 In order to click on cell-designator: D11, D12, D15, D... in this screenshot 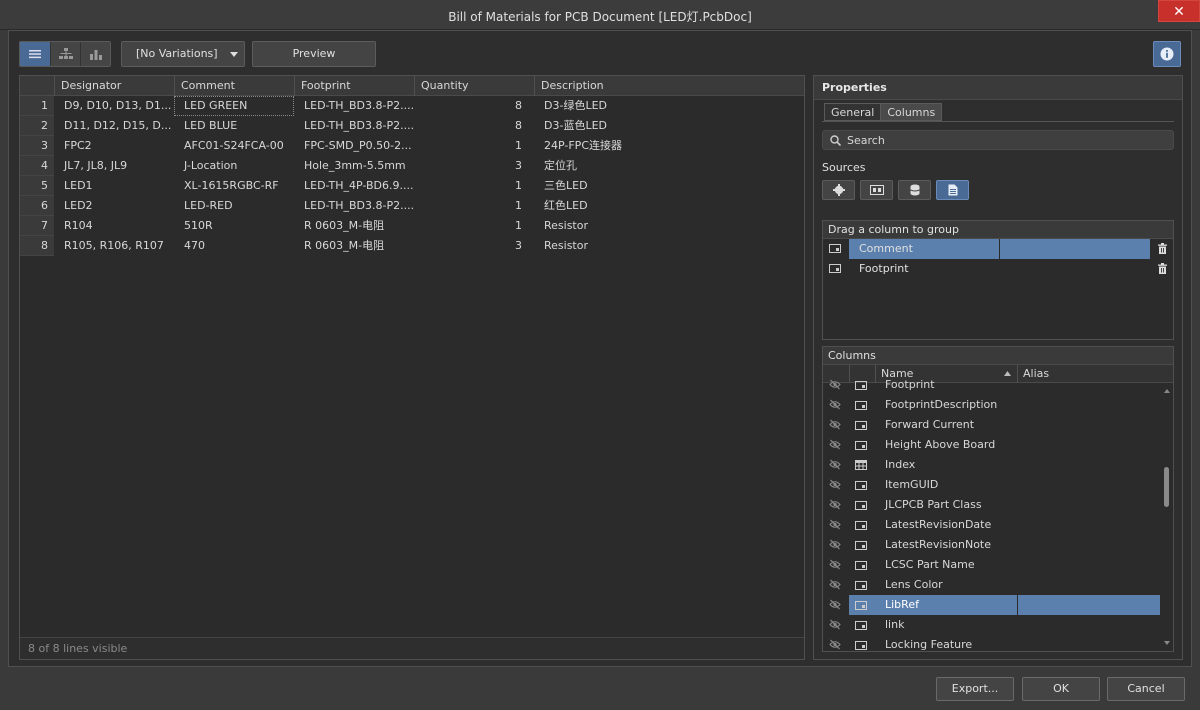, I will do `click(114, 126)`.